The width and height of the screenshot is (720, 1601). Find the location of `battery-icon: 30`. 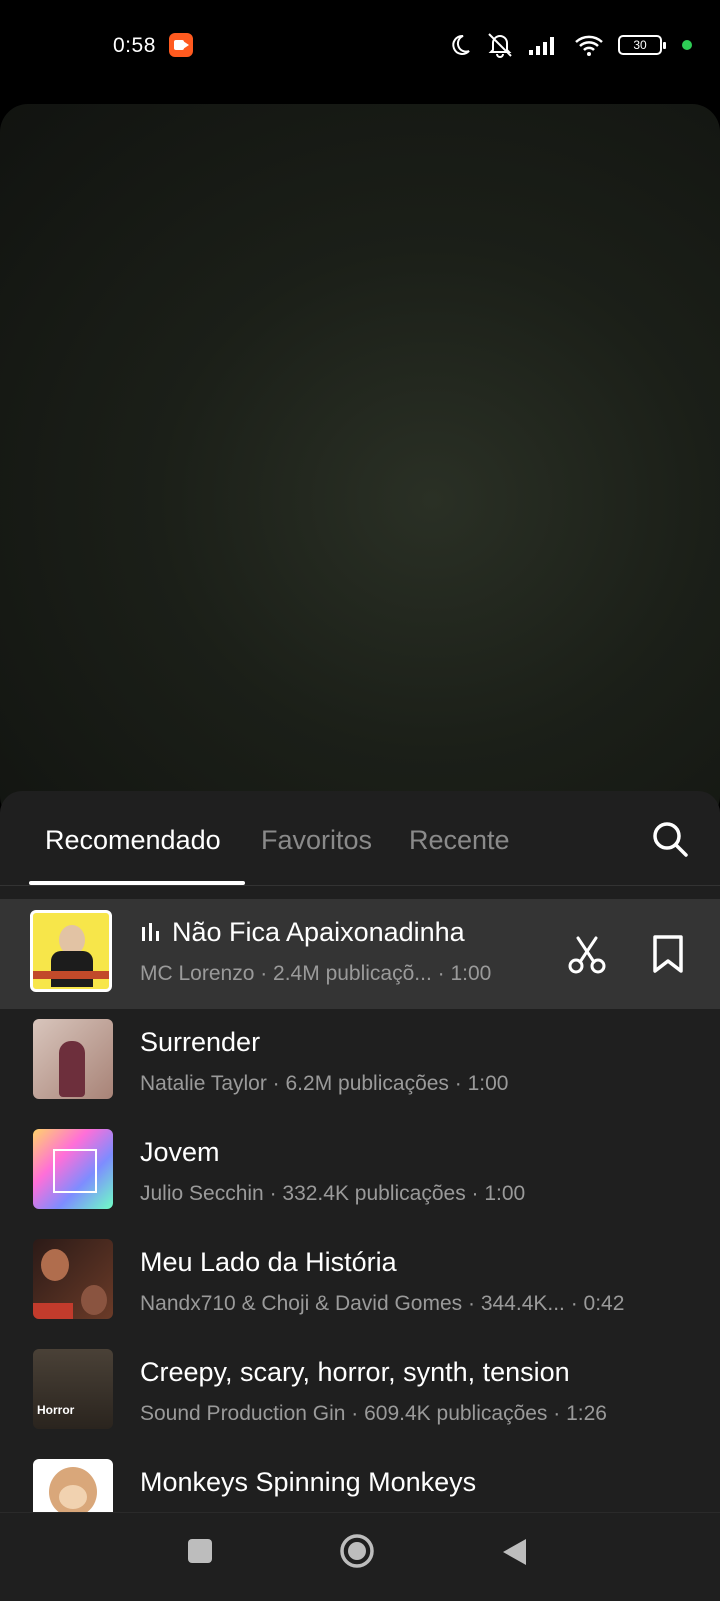

battery-icon: 30 is located at coordinates (642, 45).